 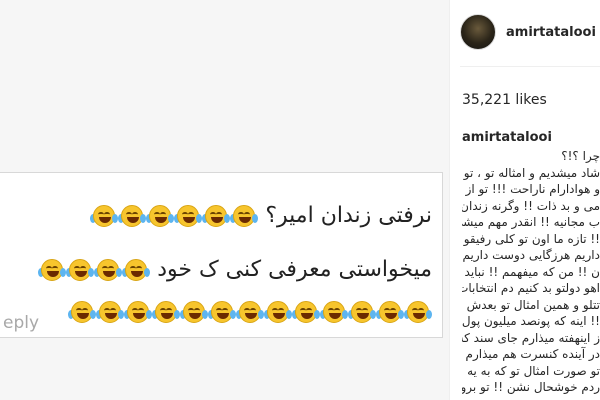 I want to click on caption-line: ن !! من که میفهمم !! نباید, so click(x=532, y=271).